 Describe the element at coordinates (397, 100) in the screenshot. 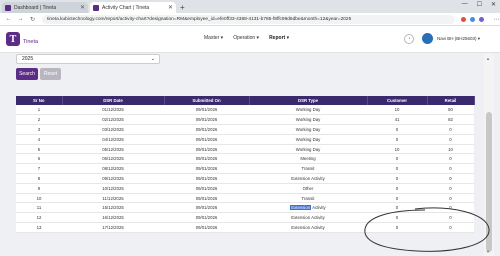

I see `column-header: Customer` at that location.